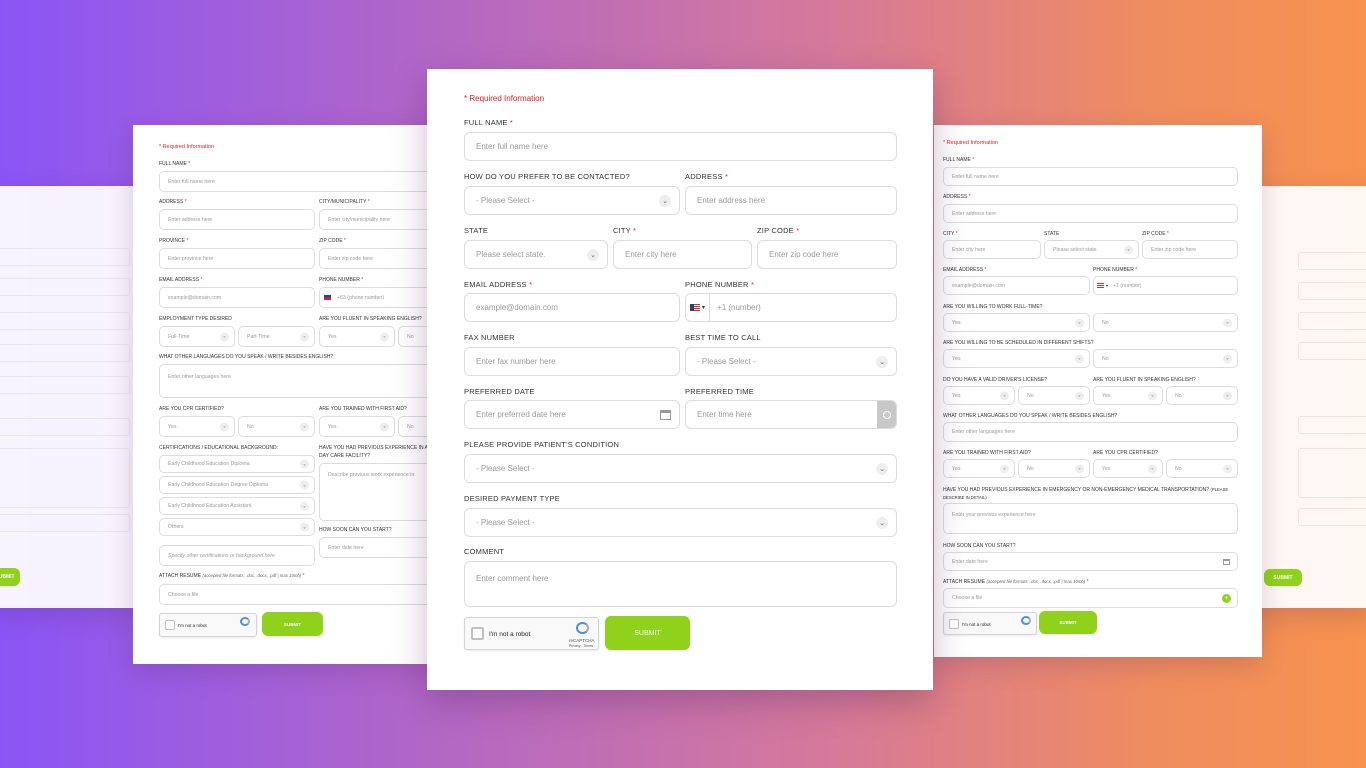  Describe the element at coordinates (1090, 432) in the screenshot. I see `languages-input: Enter other languages here` at that location.